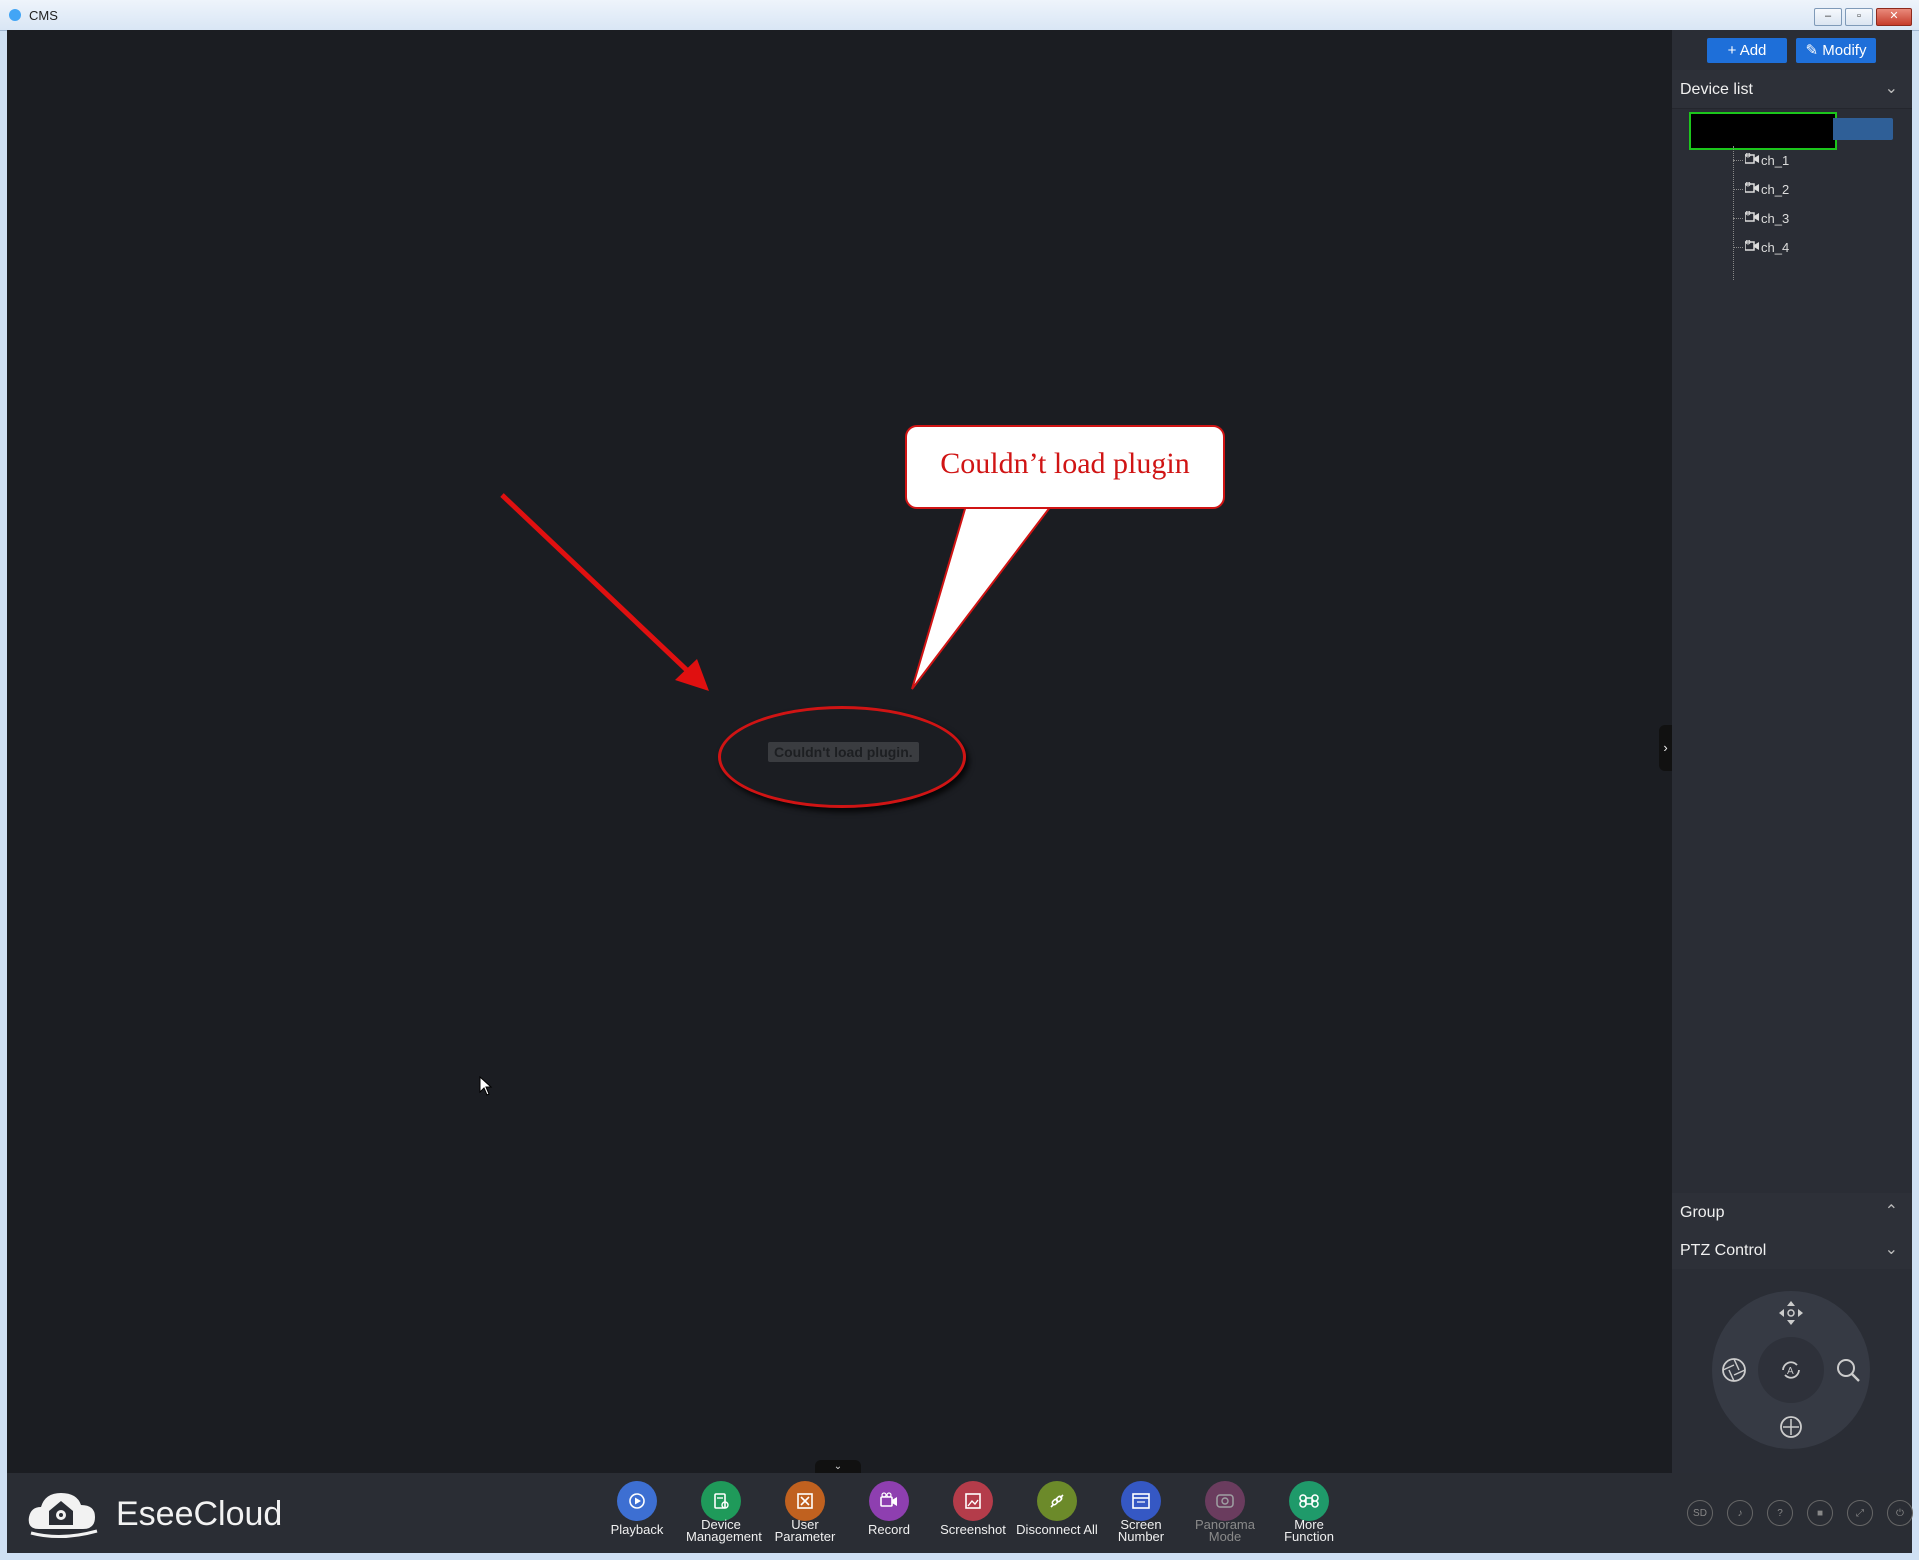 Image resolution: width=1919 pixels, height=1560 pixels. Describe the element at coordinates (1775, 160) in the screenshot. I see `channel-name: ch_1` at that location.